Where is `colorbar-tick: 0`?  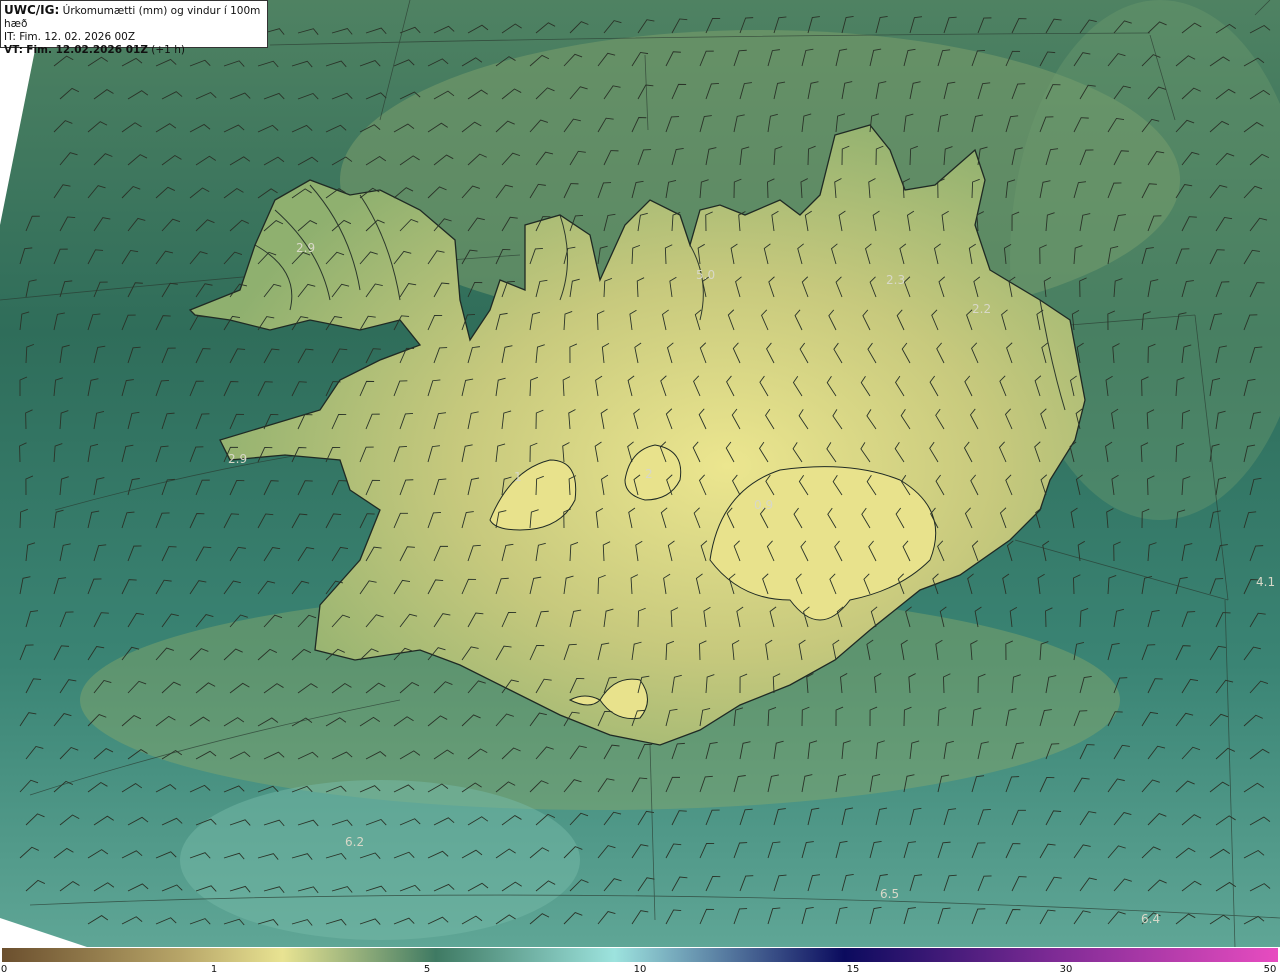 colorbar-tick: 0 is located at coordinates (4, 969).